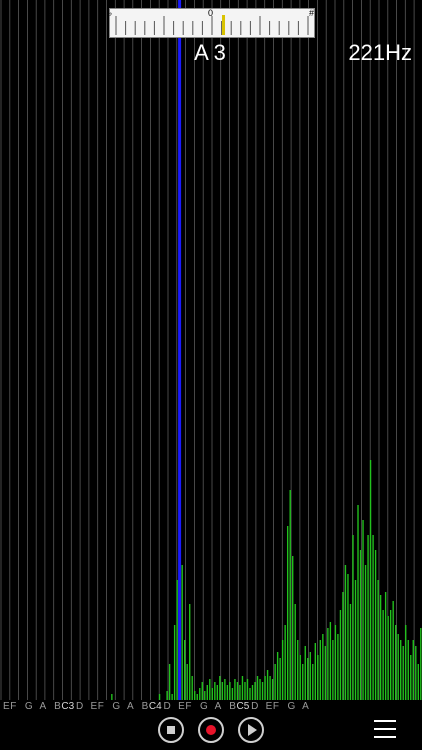 This screenshot has height=750, width=422. I want to click on record-button, so click(211, 730).